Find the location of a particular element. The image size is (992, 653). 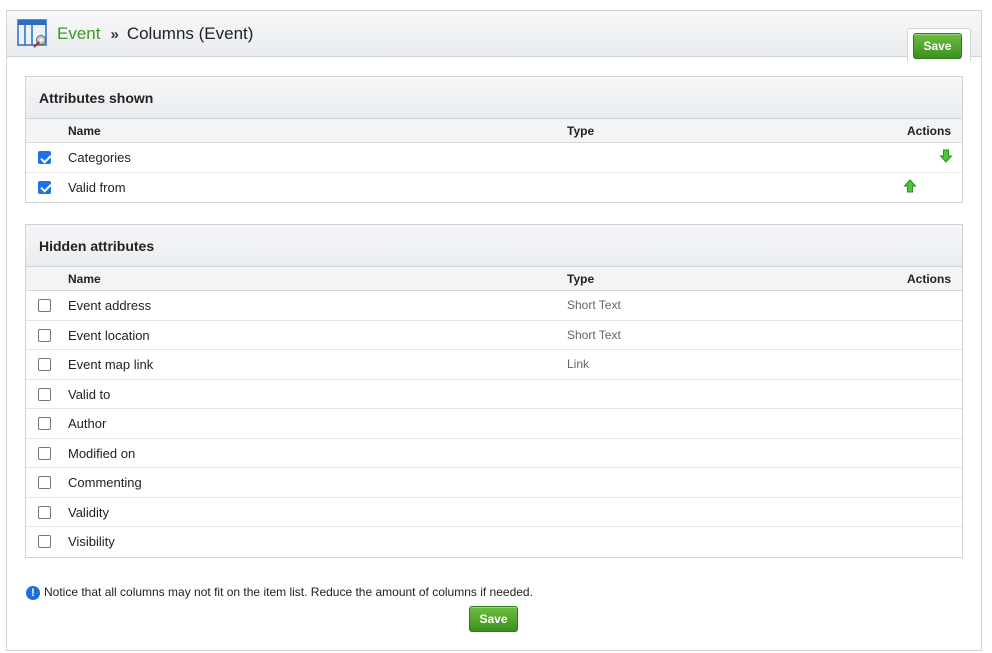

table-row: Validity is located at coordinates (494, 512).